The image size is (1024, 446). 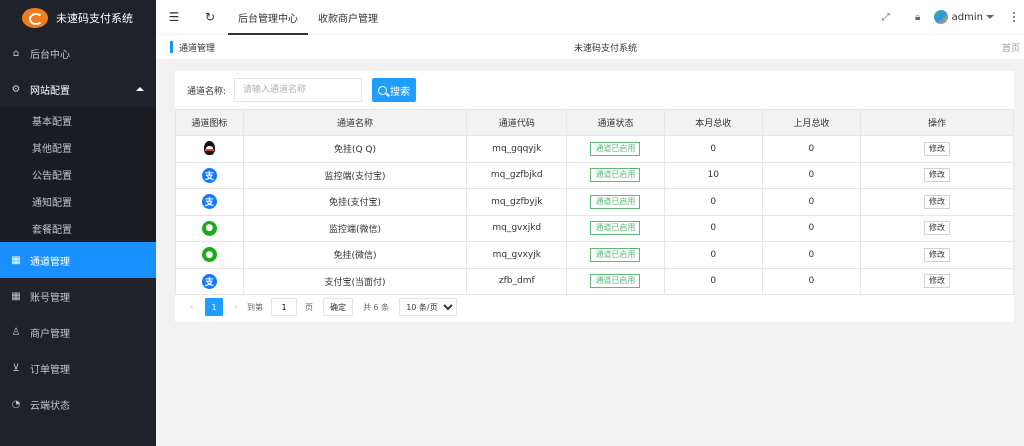 I want to click on dashboard-icon: ◔, so click(x=16, y=404).